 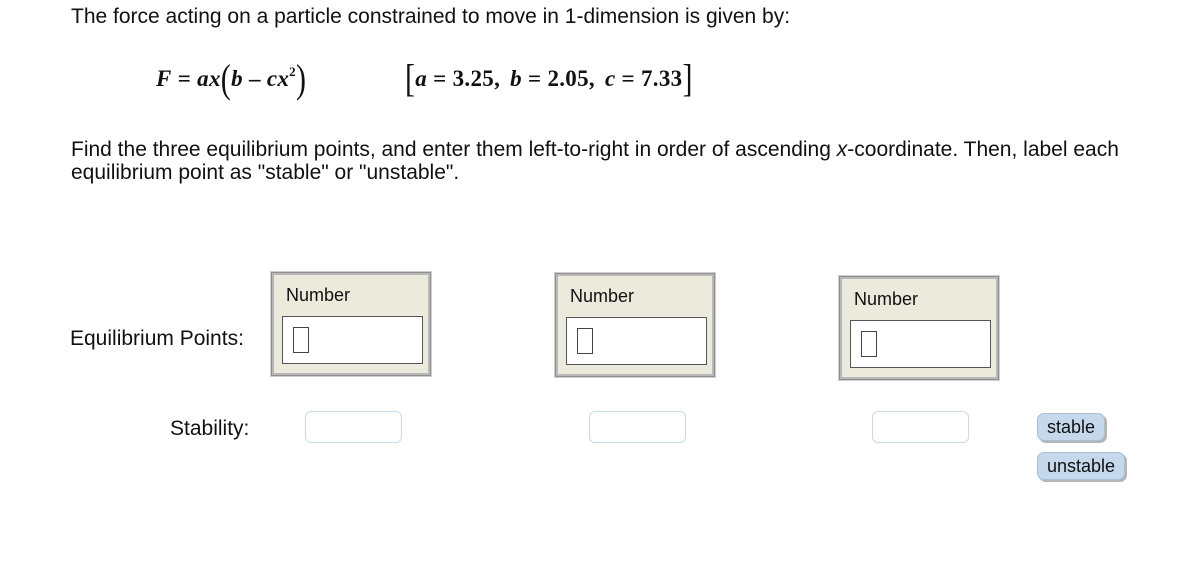 What do you see at coordinates (301, 79) in the screenshot?
I see `formula-close-paren: )` at bounding box center [301, 79].